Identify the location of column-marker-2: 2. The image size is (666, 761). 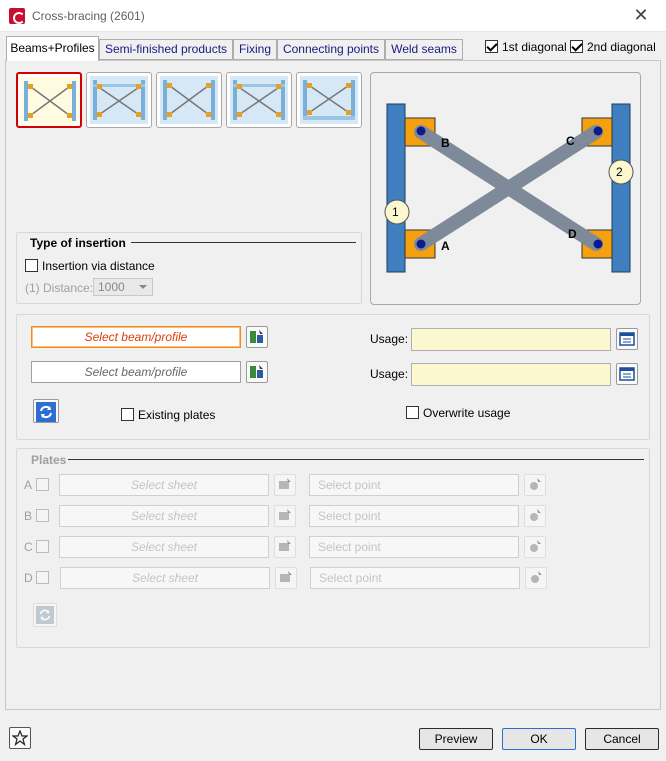
(619, 172).